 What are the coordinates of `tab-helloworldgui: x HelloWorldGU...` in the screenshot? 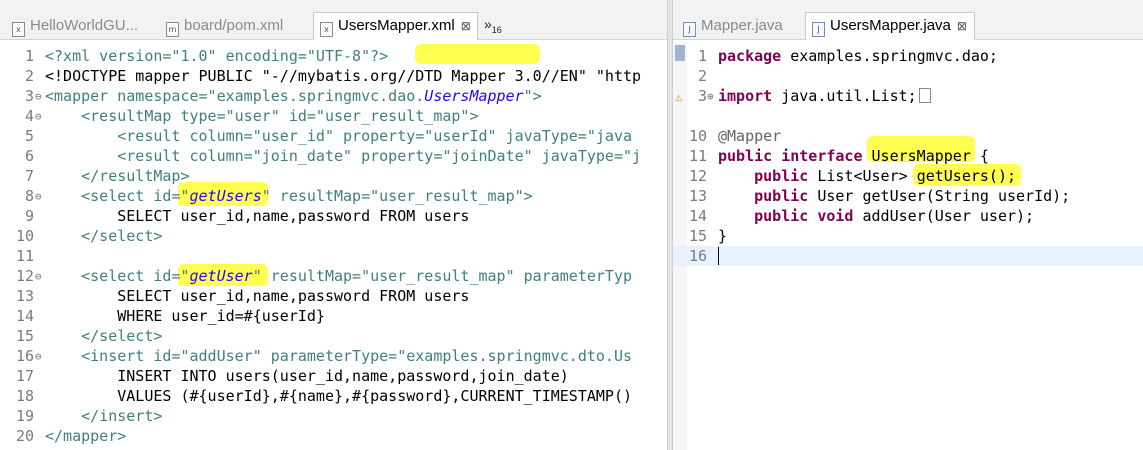 It's located at (81, 26).